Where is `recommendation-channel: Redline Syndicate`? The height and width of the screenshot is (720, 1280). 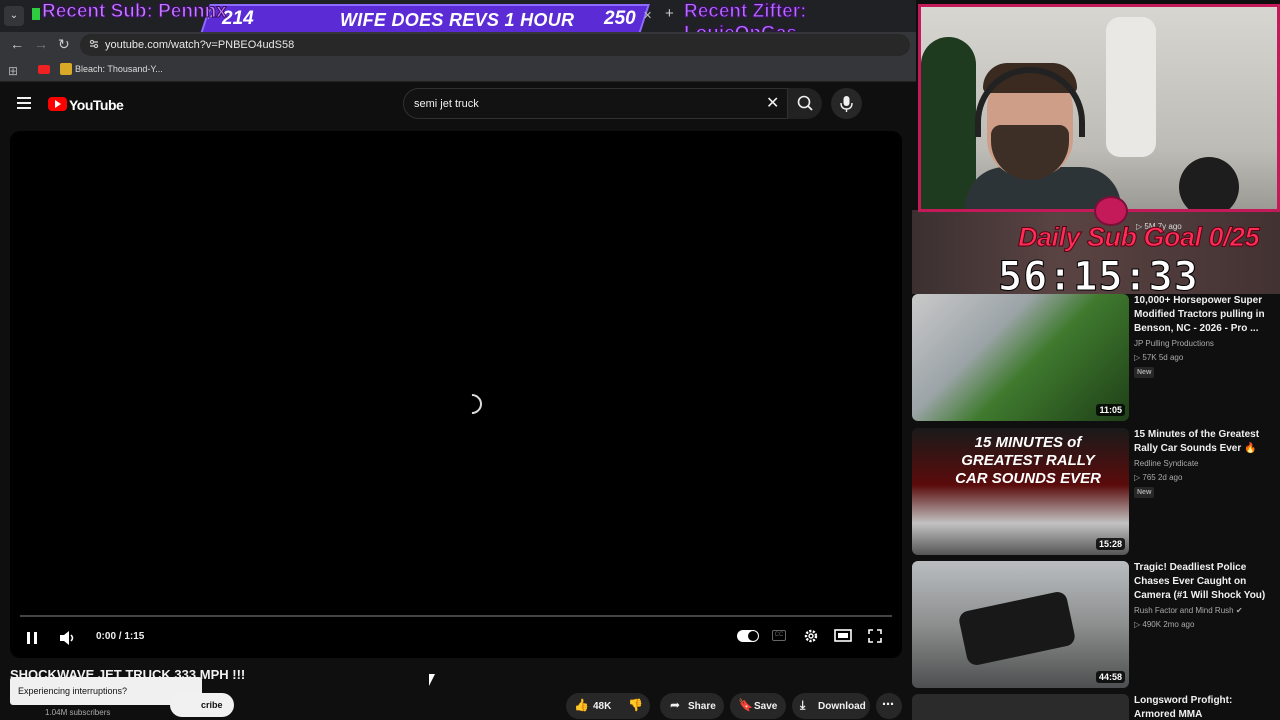
recommendation-channel: Redline Syndicate is located at coordinates (1166, 463).